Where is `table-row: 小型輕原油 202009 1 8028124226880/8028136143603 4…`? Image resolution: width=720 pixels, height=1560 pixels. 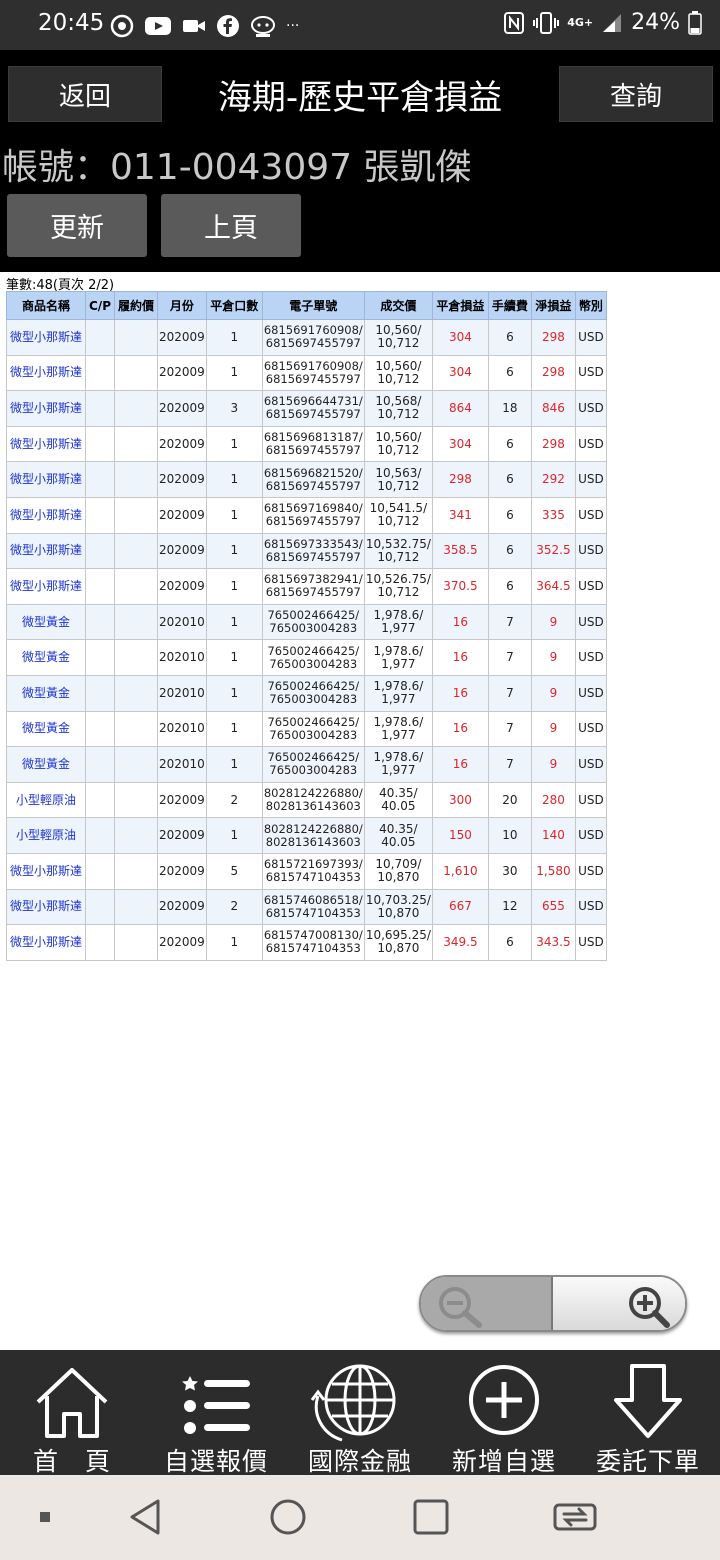
table-row: 小型輕原油 202009 1 8028124226880/8028136143603 4… is located at coordinates (306, 835).